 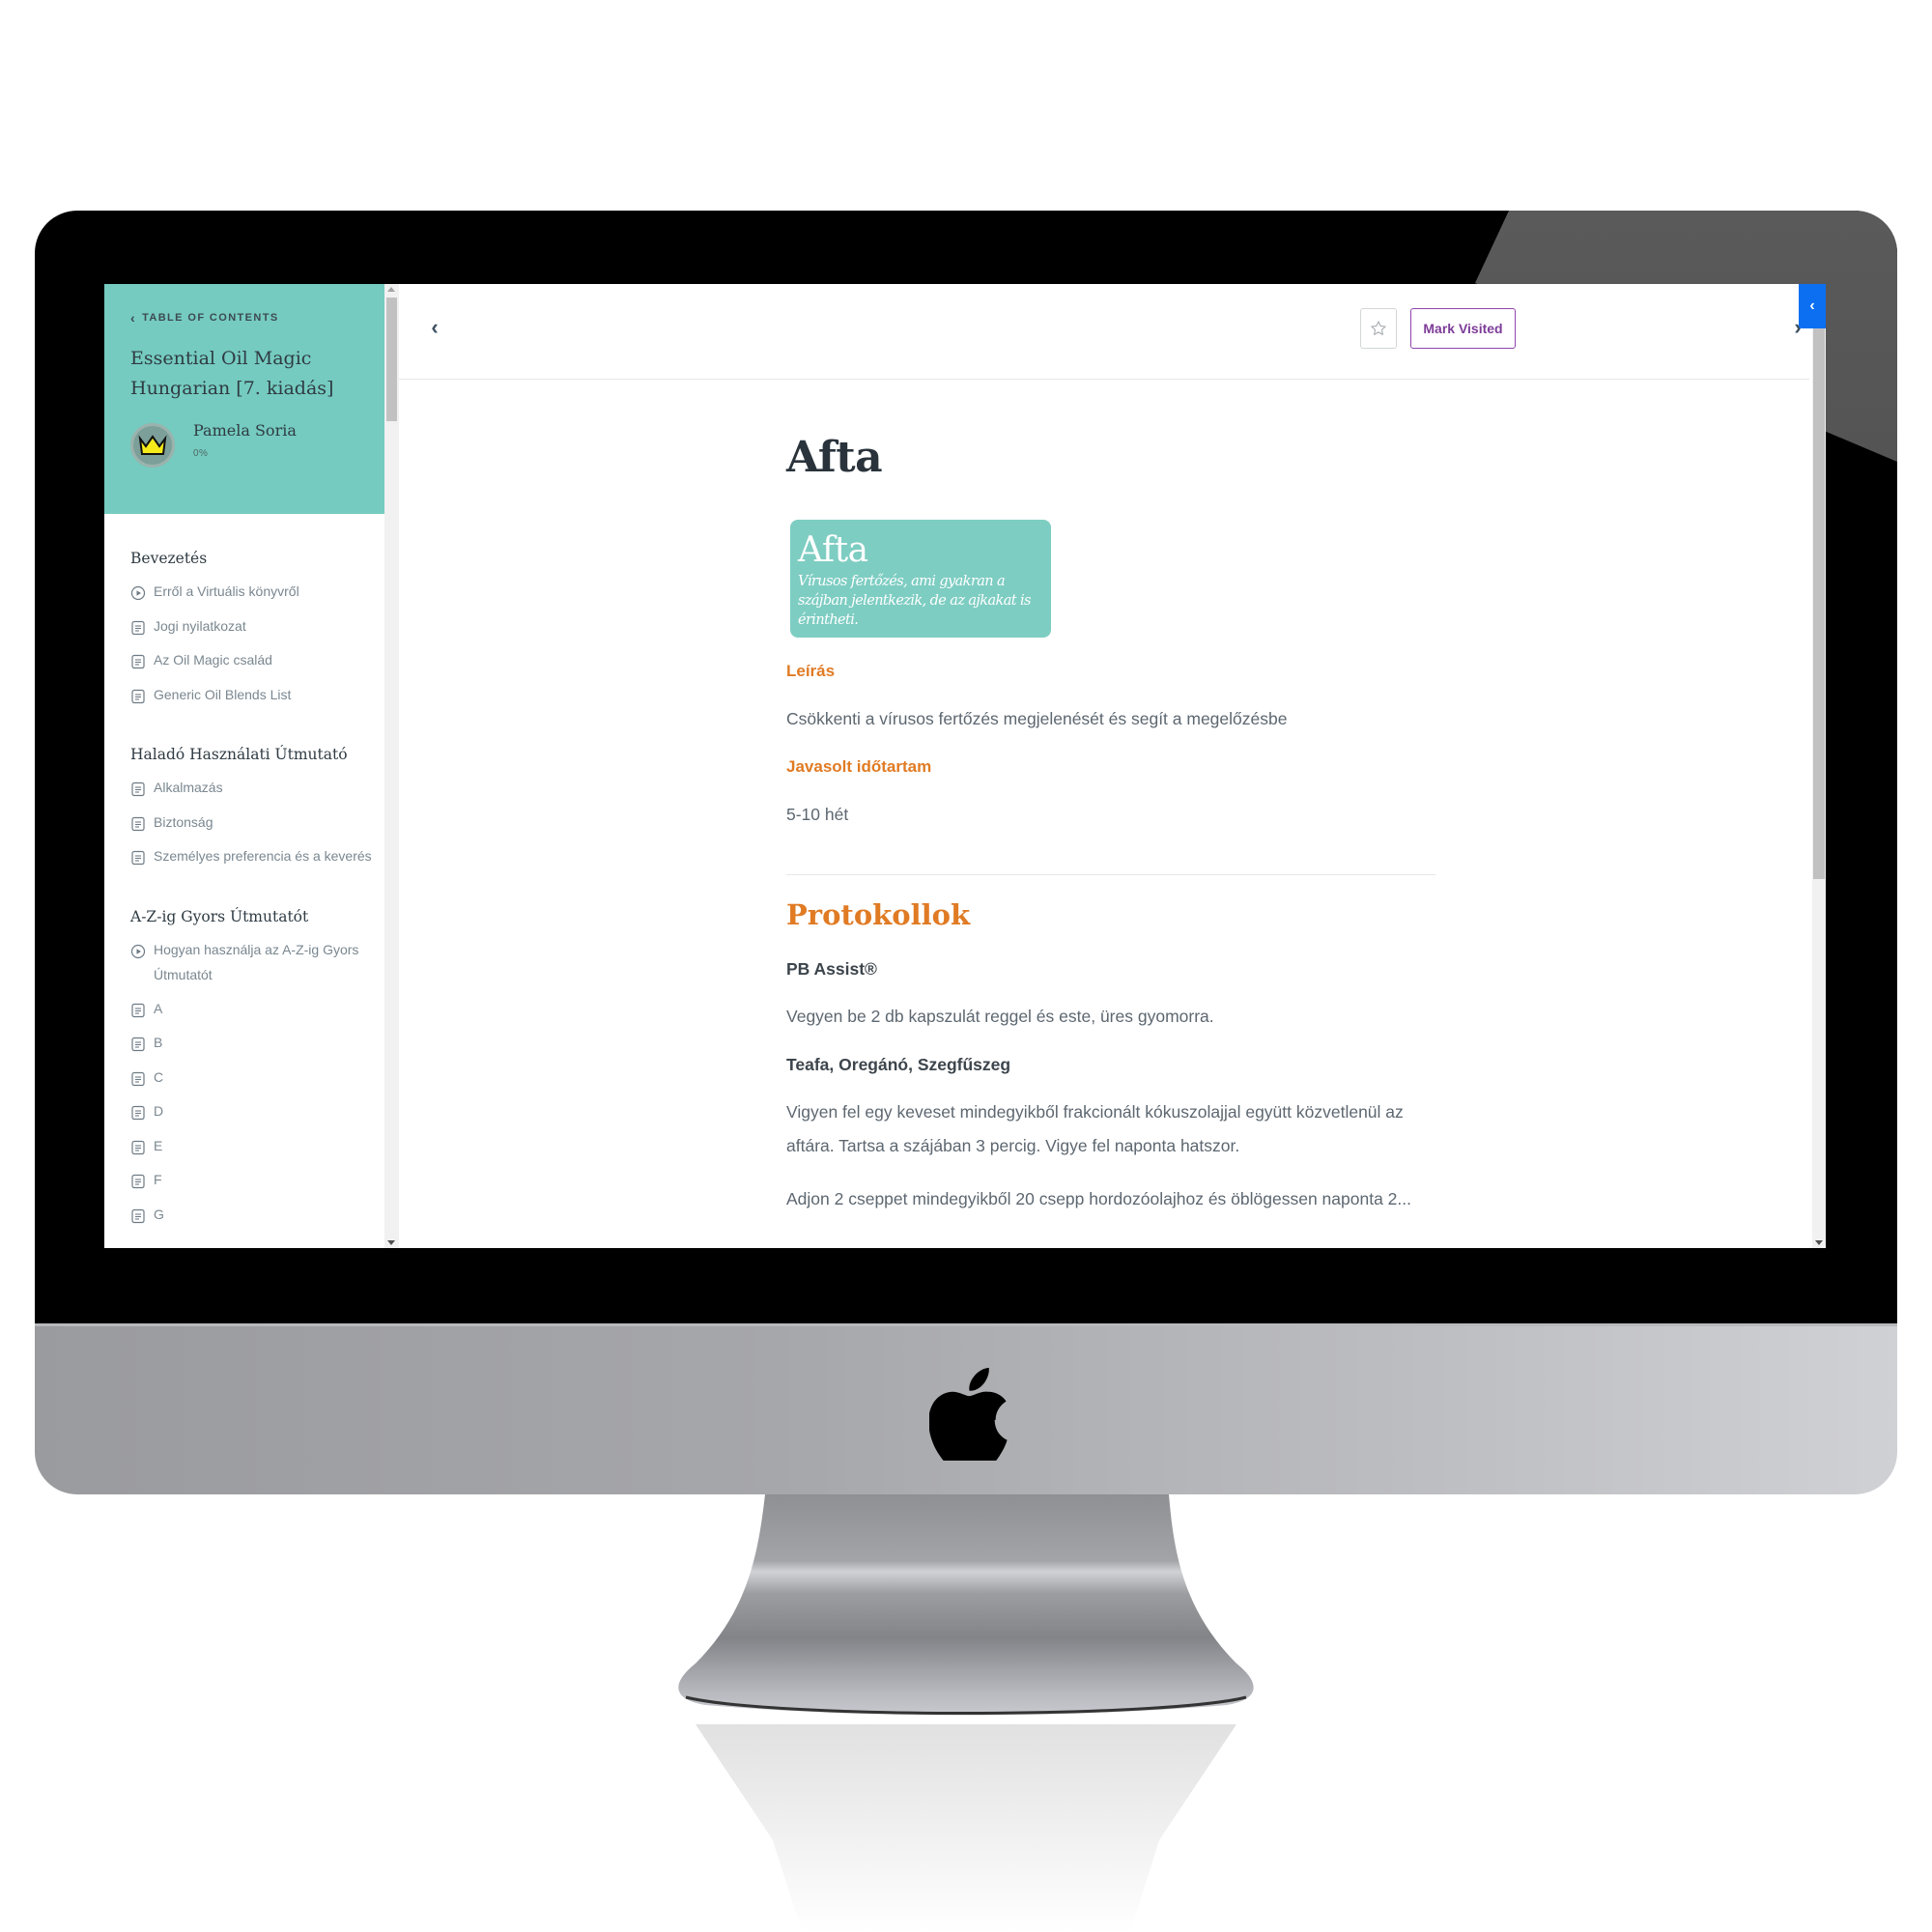 What do you see at coordinates (1110, 874) in the screenshot?
I see `section-divider` at bounding box center [1110, 874].